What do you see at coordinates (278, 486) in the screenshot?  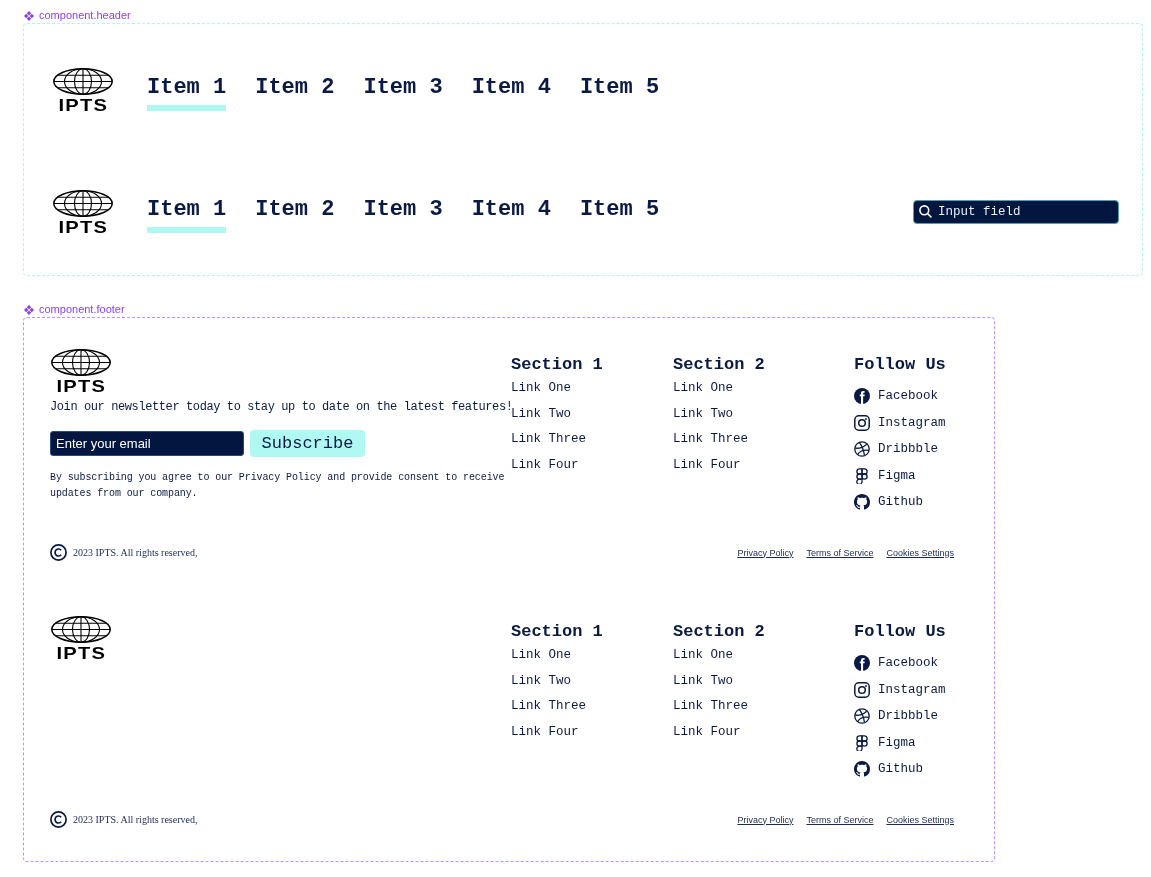 I see `disclaimer-text: By subscribing you agree to our Privacy Policy and provide consent to receive updates from our company.` at bounding box center [278, 486].